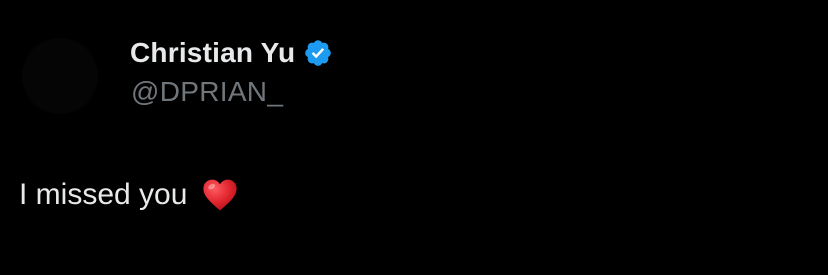  I want to click on tweet-body: I missed you, so click(129, 195).